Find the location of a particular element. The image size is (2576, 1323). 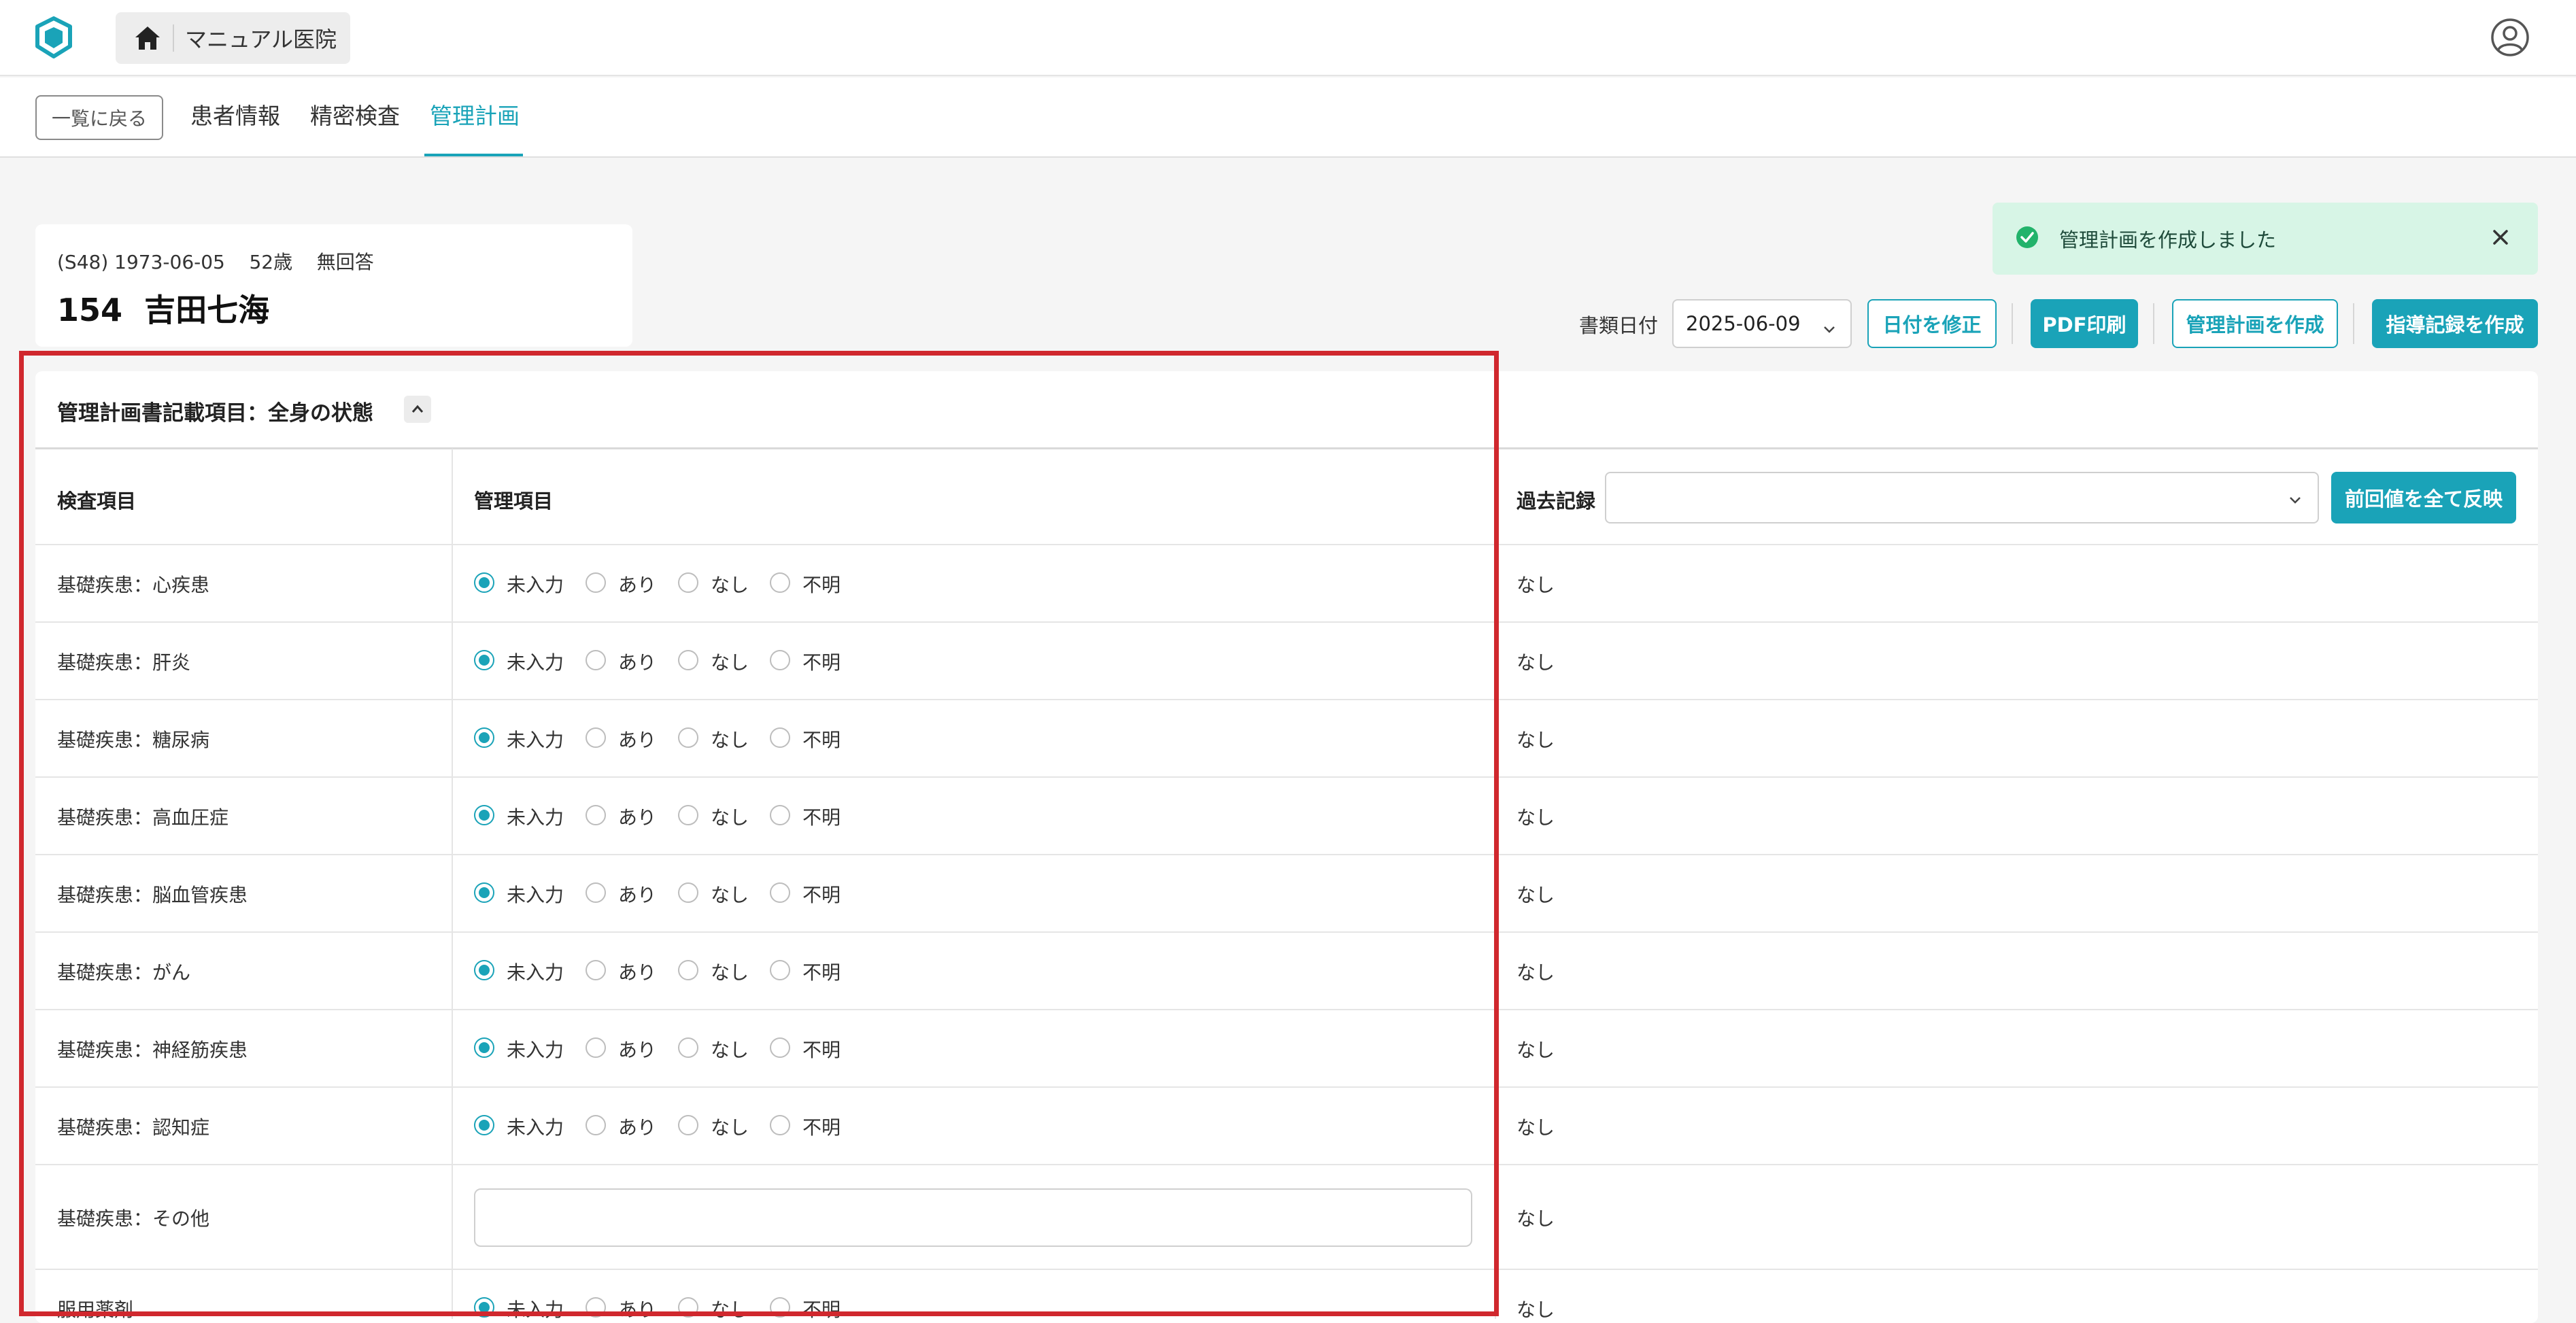

home-icon is located at coordinates (147, 38).